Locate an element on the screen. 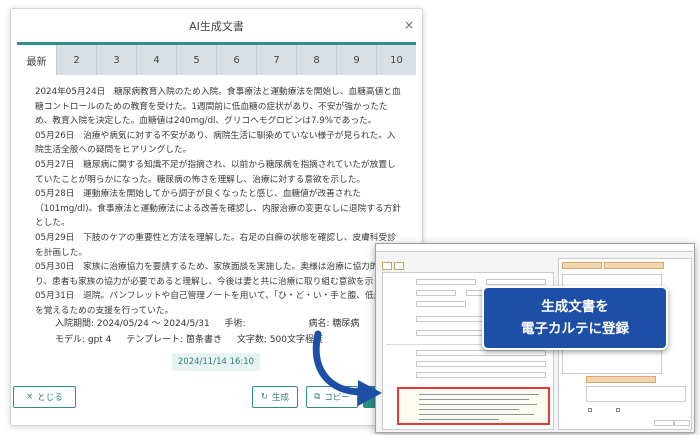 This screenshot has width=700, height=435. tab-10: 10 is located at coordinates (396, 60).